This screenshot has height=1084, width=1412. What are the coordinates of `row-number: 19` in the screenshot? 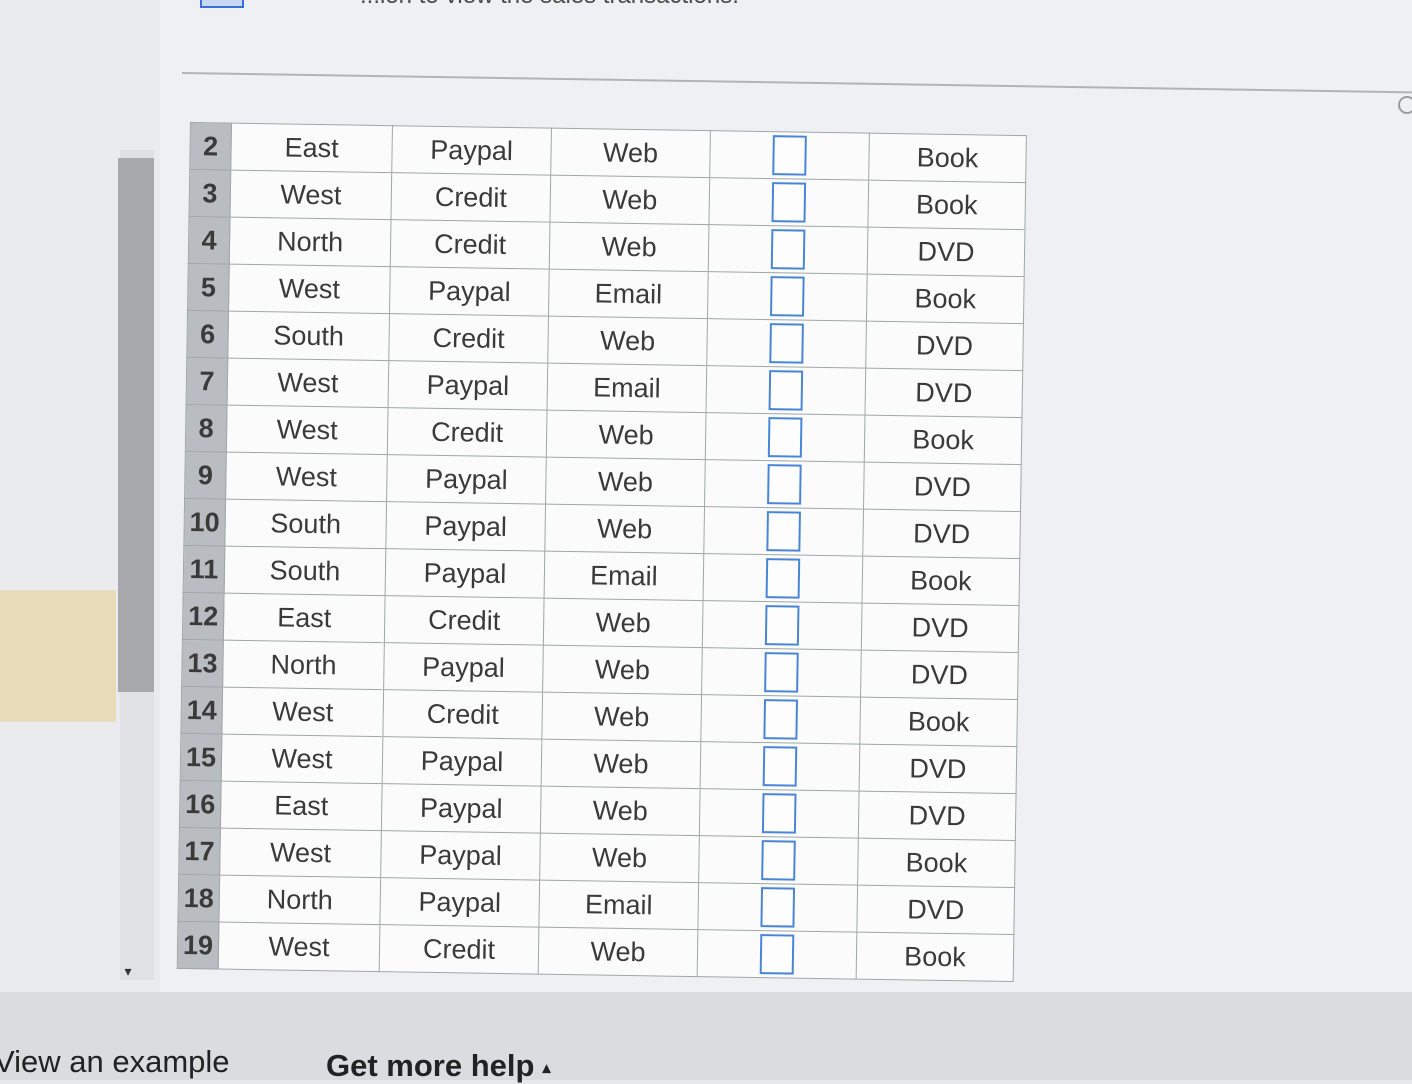 It's located at (198, 945).